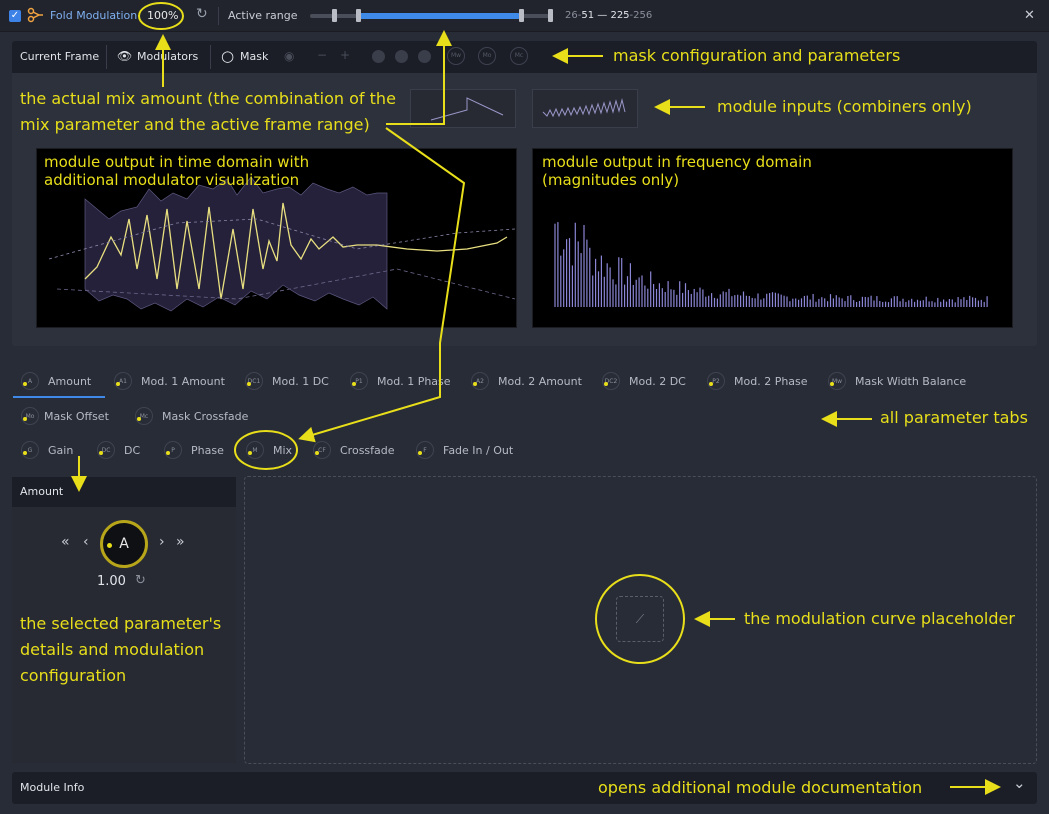 The height and width of the screenshot is (814, 1049). I want to click on tab-mod1-amount: A1 Mod. 1 Amount, so click(169, 381).